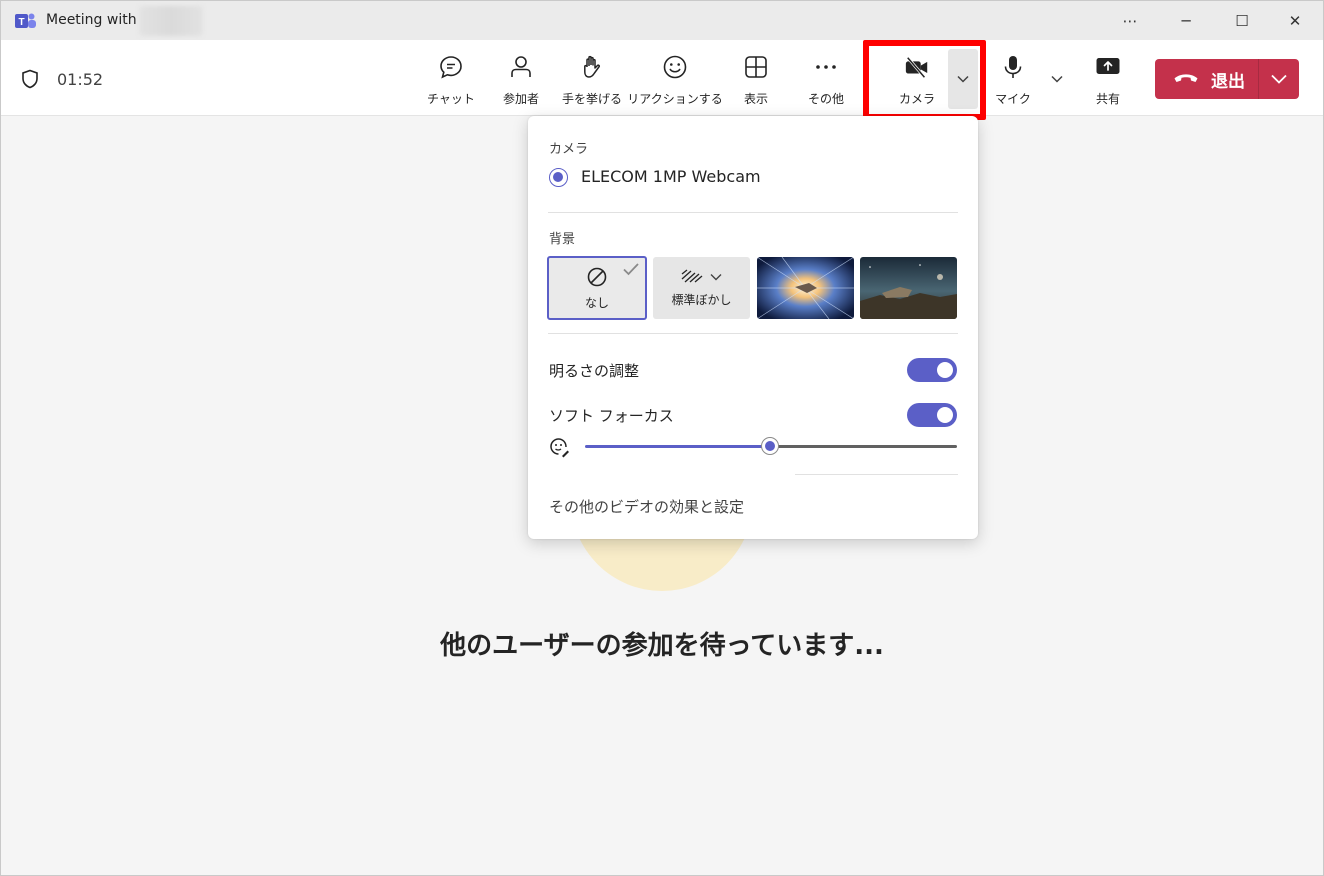 The height and width of the screenshot is (876, 1324). Describe the element at coordinates (675, 67) in the screenshot. I see `smiley-icon` at that location.